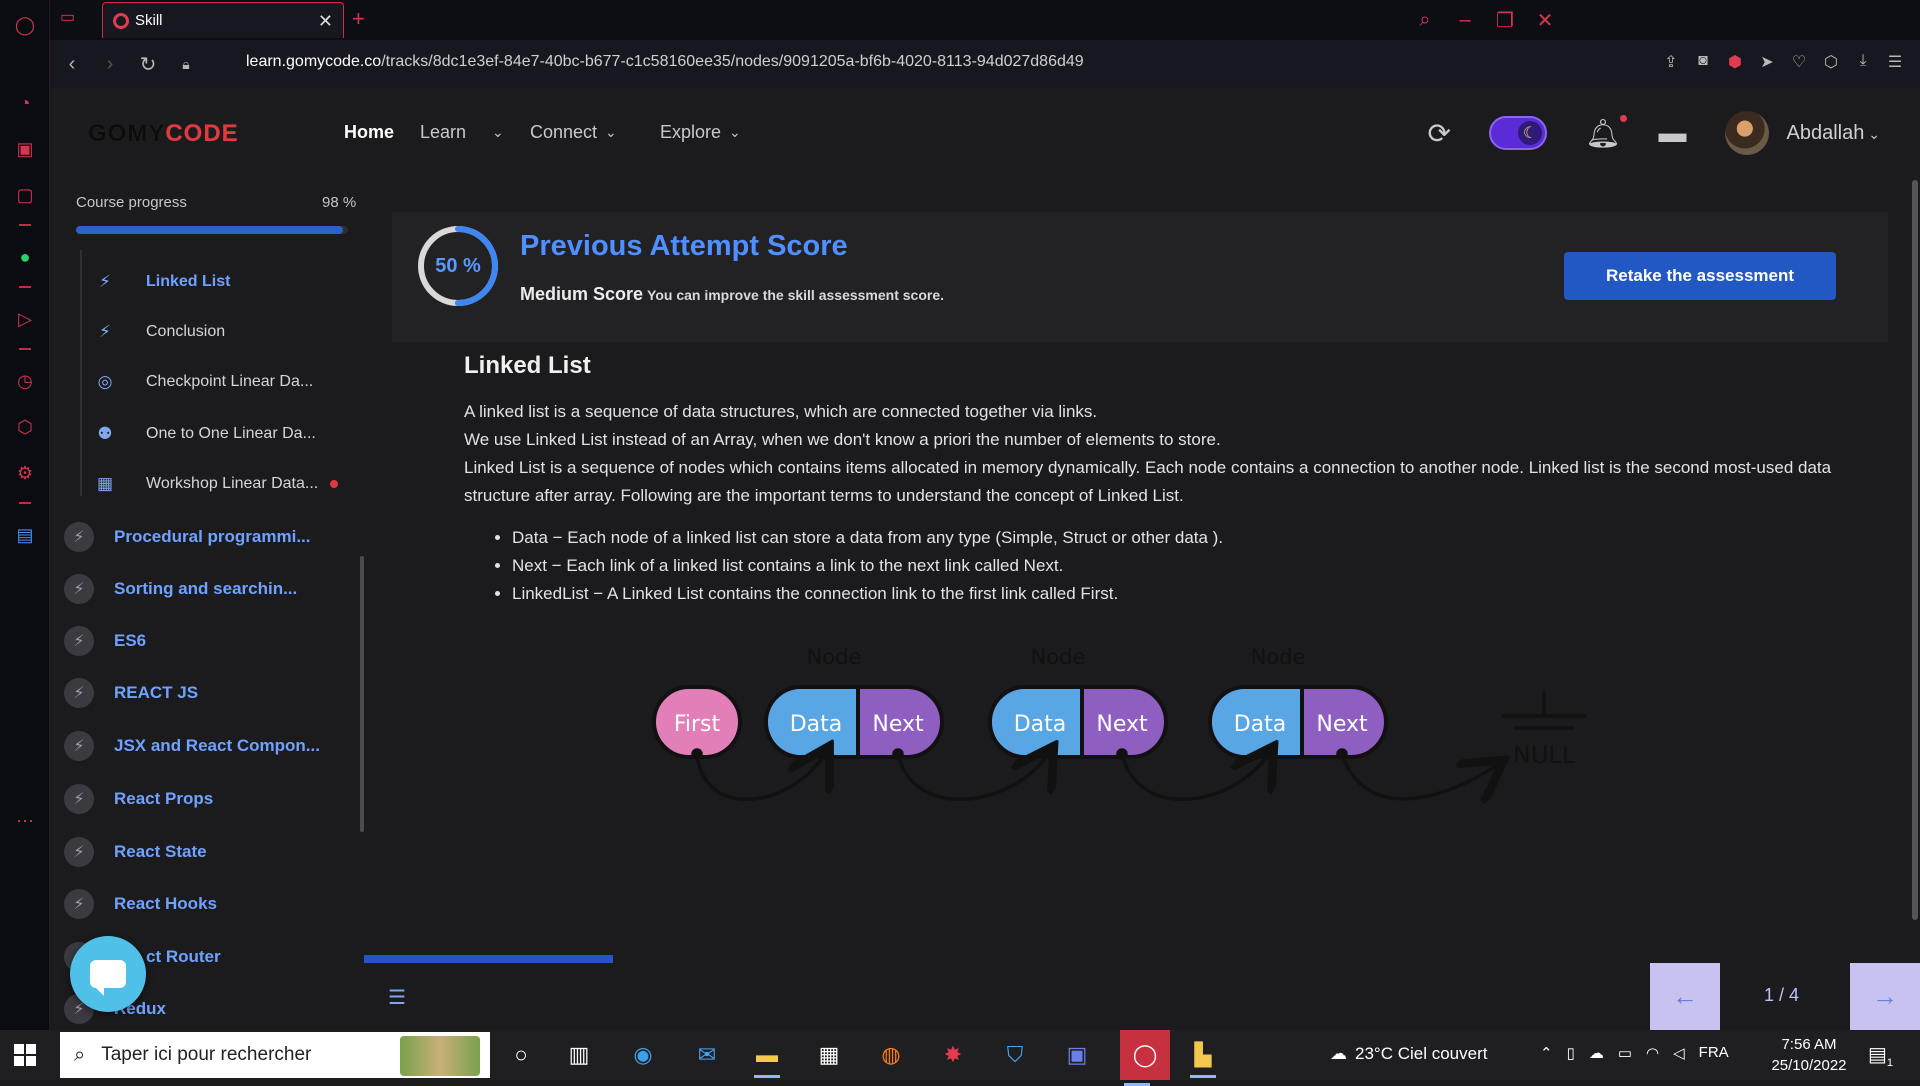 Image resolution: width=1920 pixels, height=1086 pixels. Describe the element at coordinates (362, 694) in the screenshot. I see `sidebar-scrollbar` at that location.